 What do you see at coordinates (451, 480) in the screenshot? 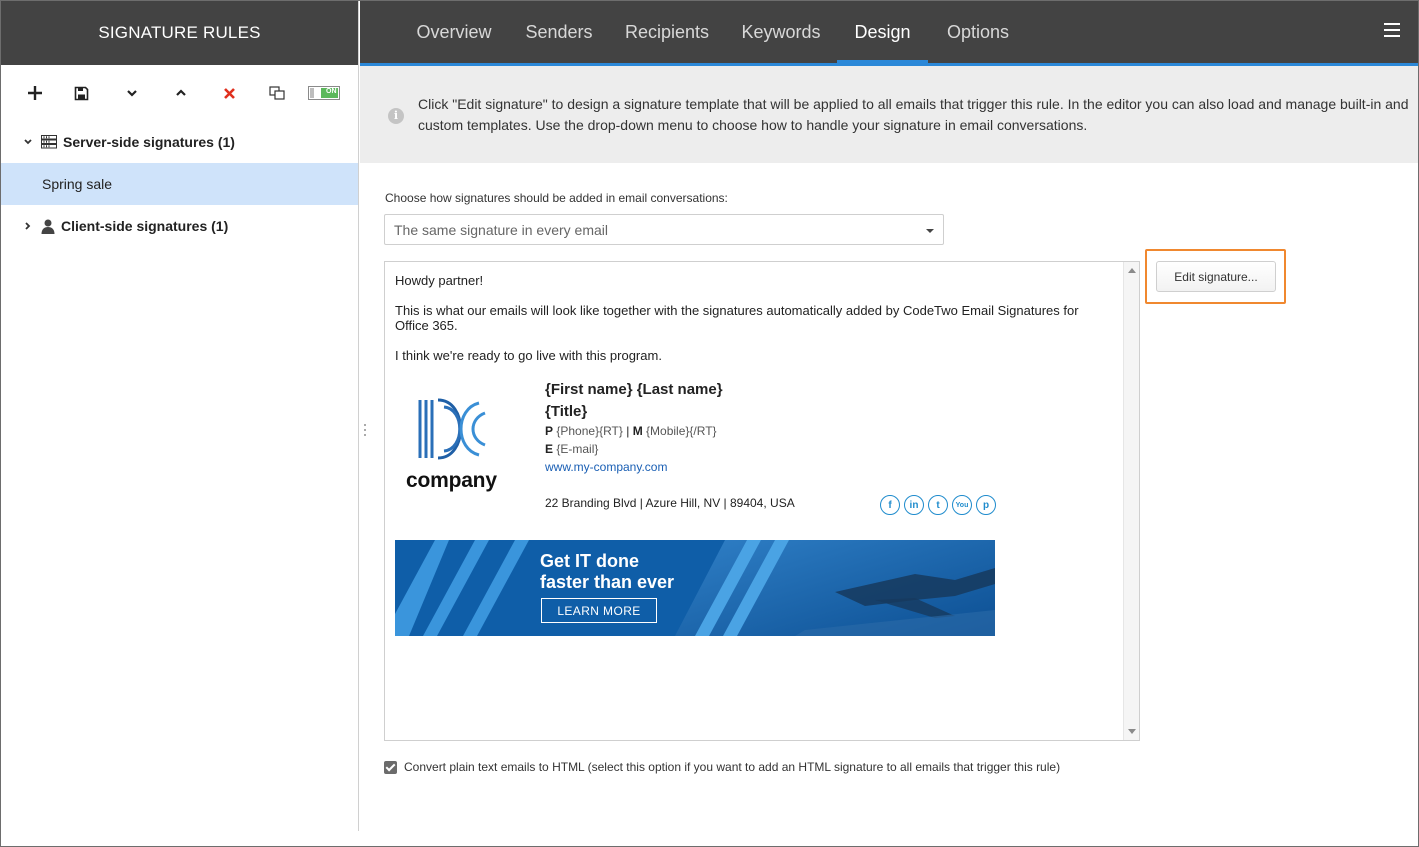
I see `company-logo-text: company` at bounding box center [451, 480].